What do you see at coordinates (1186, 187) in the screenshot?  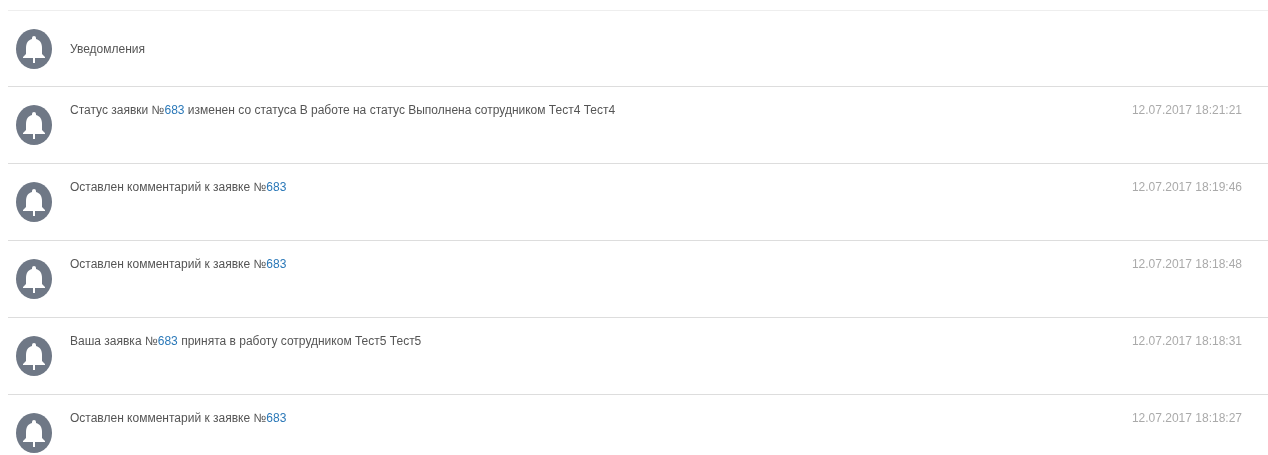 I see `timestamp: 12.07.2017 18:19:46` at bounding box center [1186, 187].